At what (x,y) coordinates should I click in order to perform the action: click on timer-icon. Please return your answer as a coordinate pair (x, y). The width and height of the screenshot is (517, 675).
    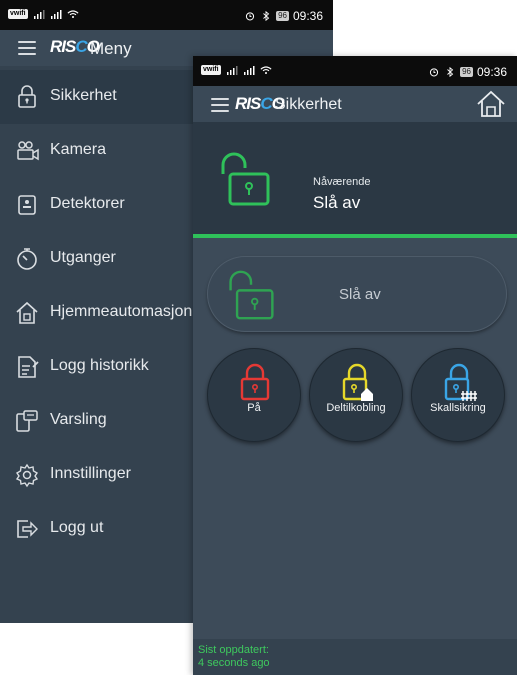
    Looking at the image, I should click on (27, 259).